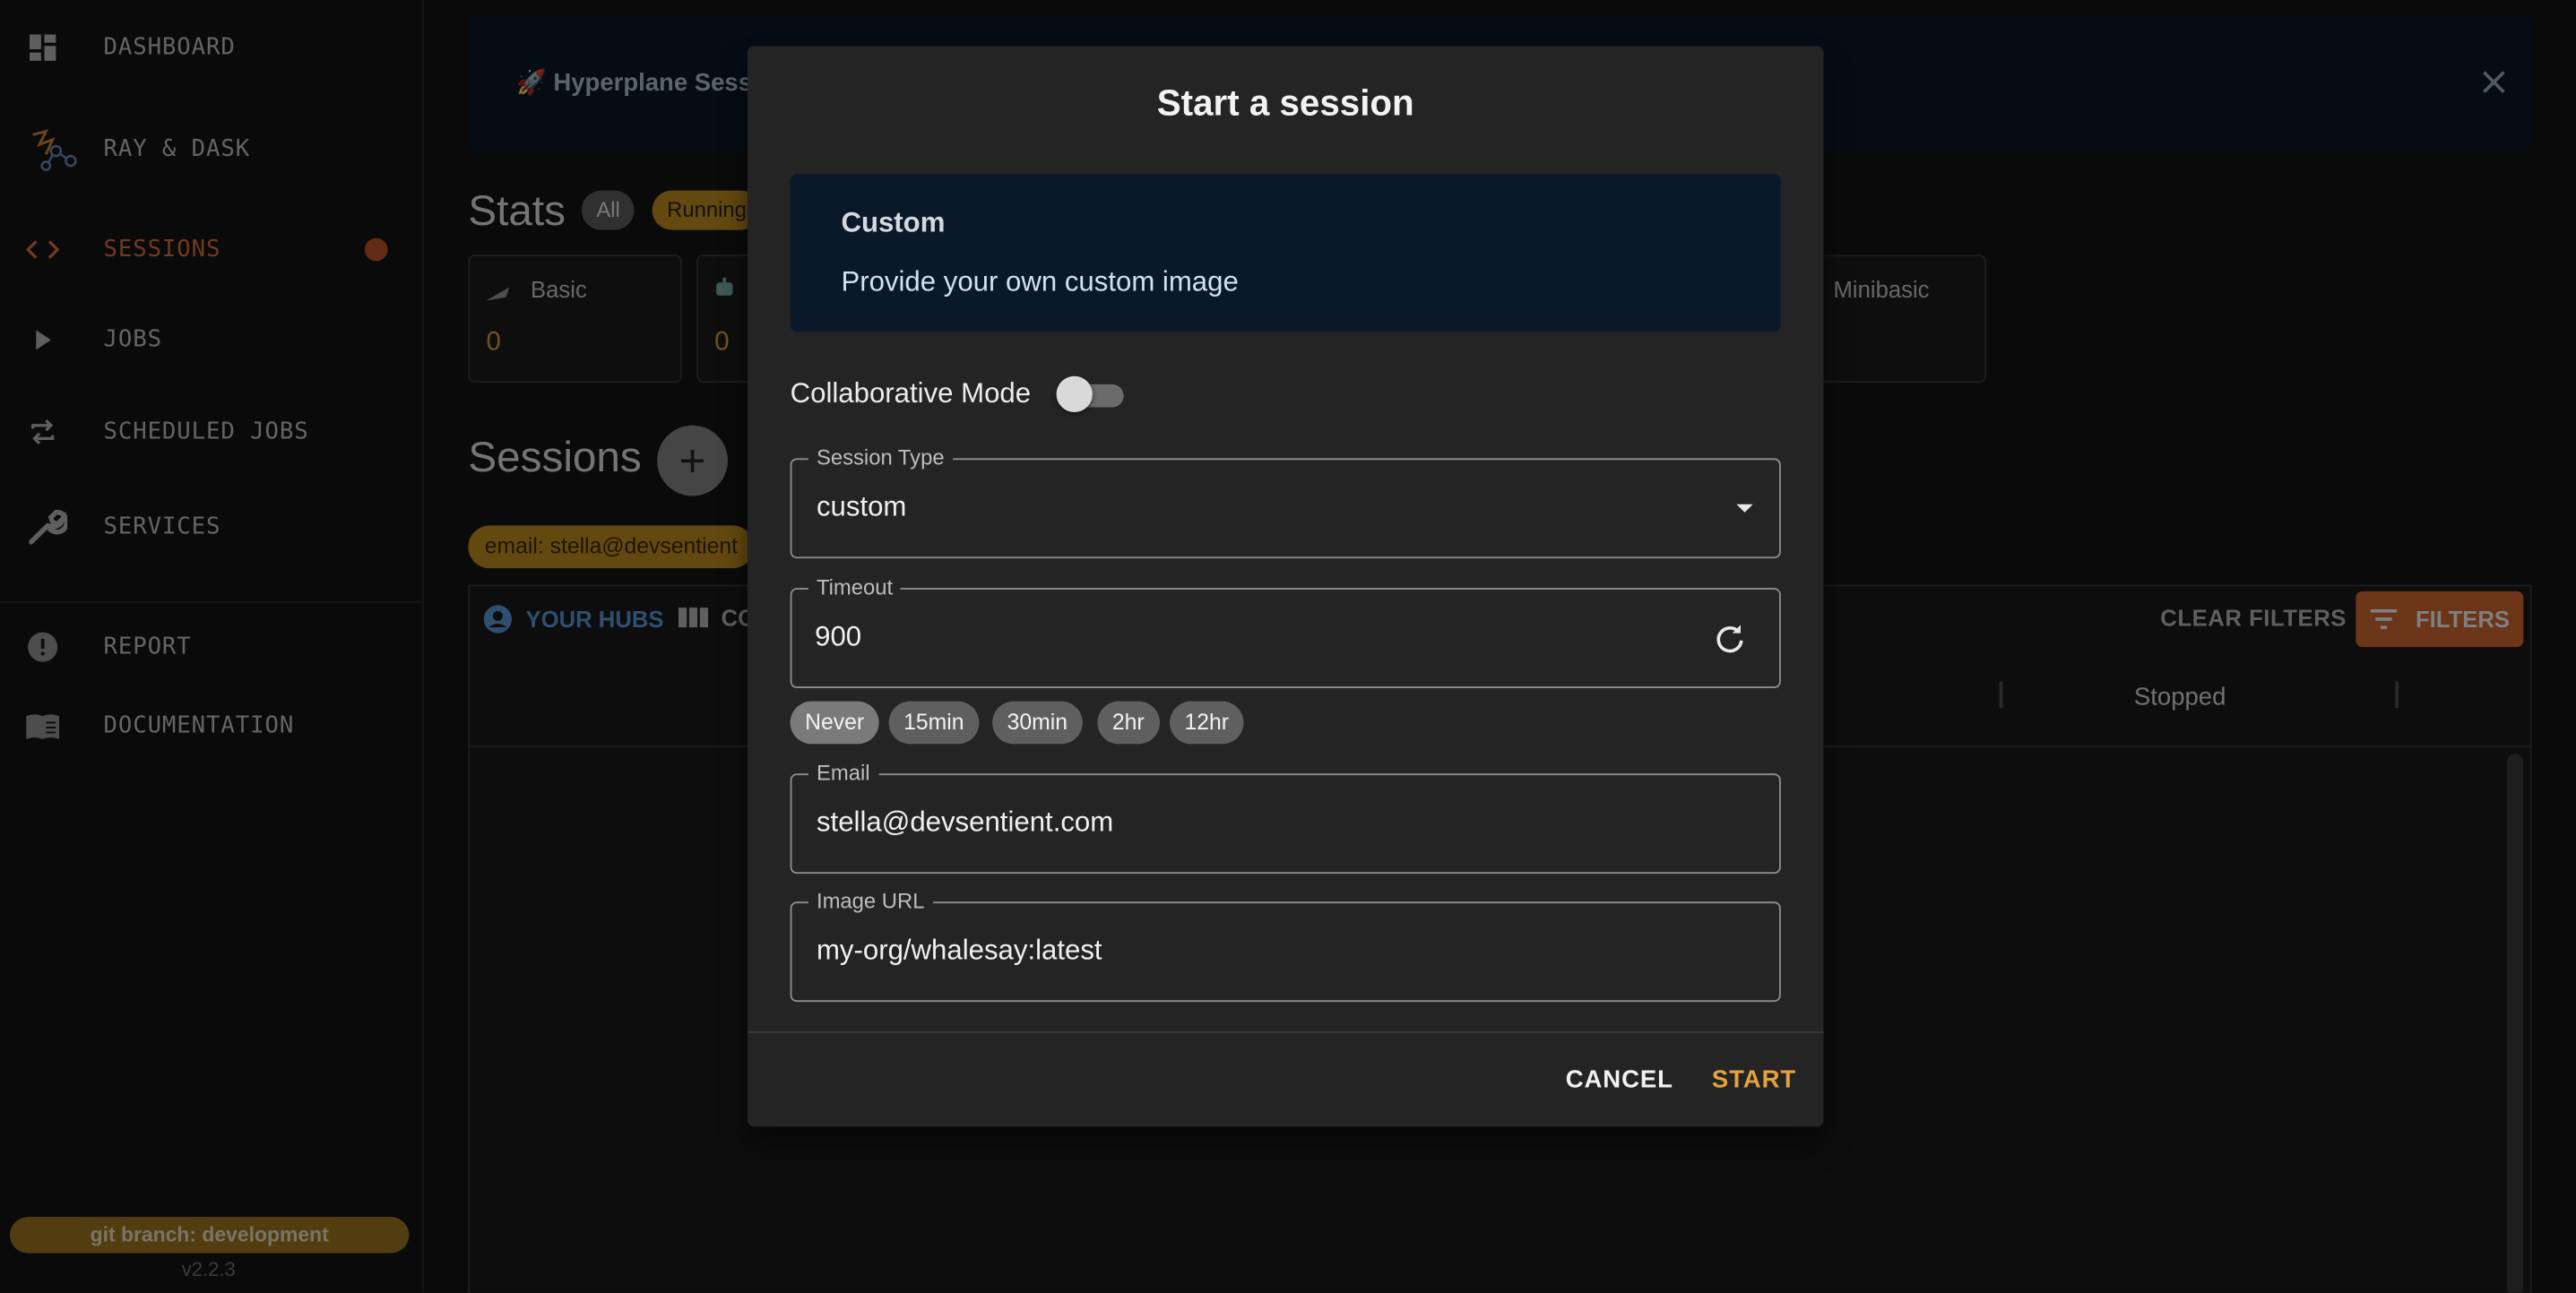 The width and height of the screenshot is (2576, 1293). What do you see at coordinates (1207, 723) in the screenshot?
I see `timeout-preset-12hr: 12hr` at bounding box center [1207, 723].